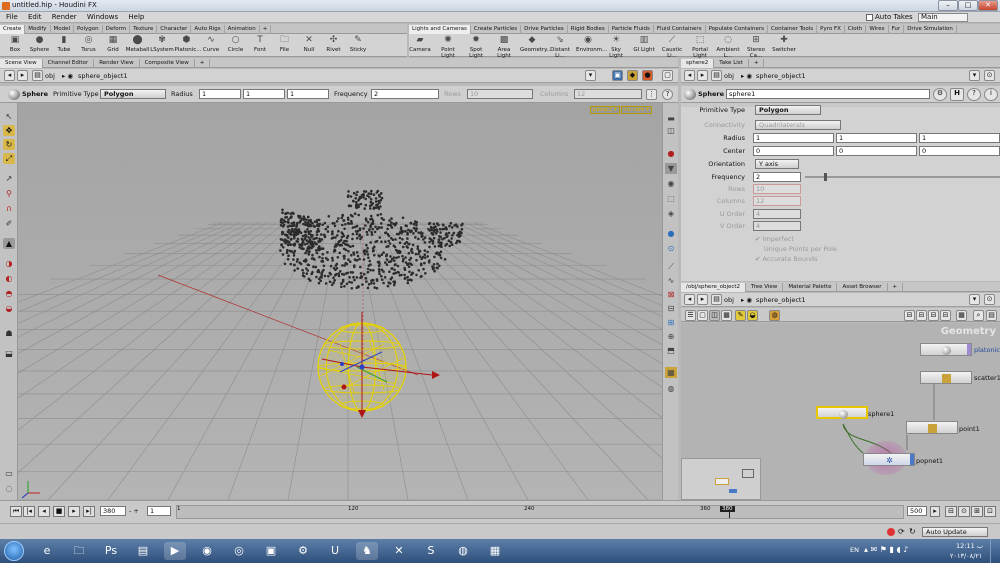  Describe the element at coordinates (207, 551) in the screenshot. I see `taskbar-app-5: ◉` at that location.